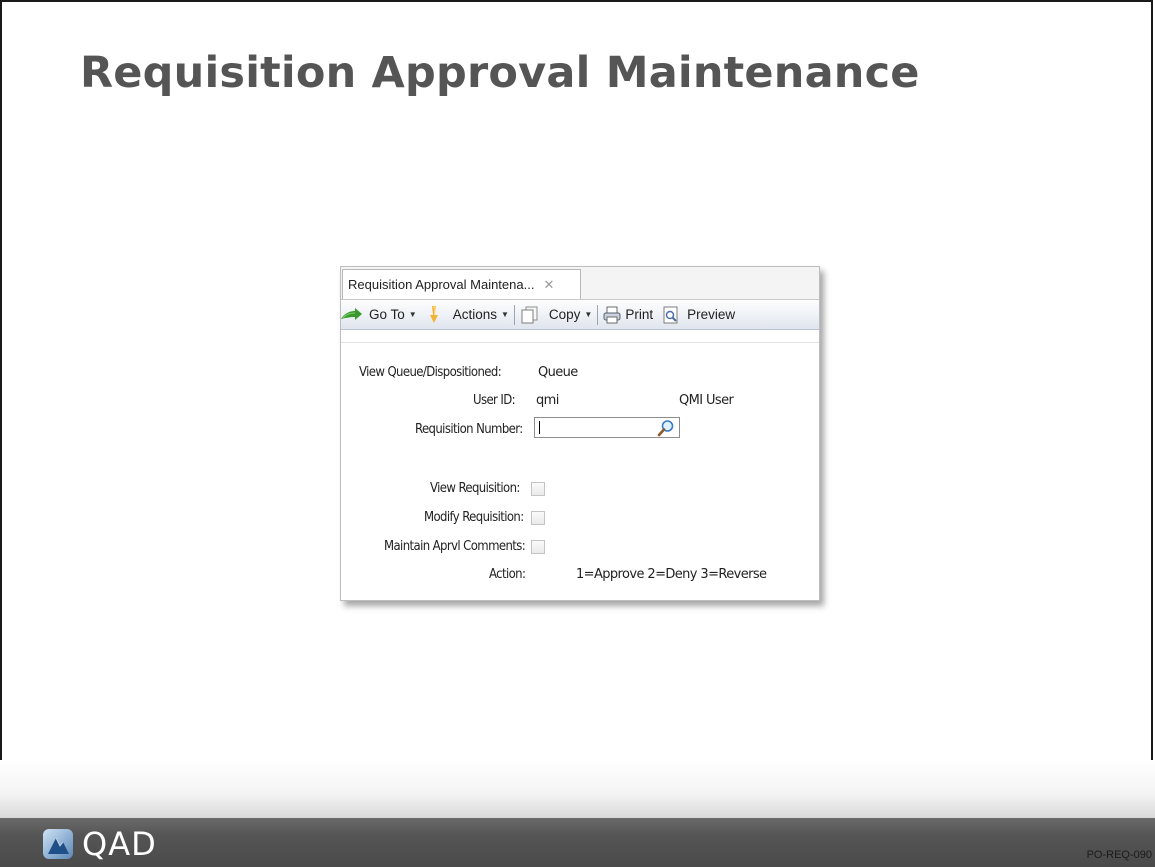  What do you see at coordinates (671, 315) in the screenshot?
I see `preview-icon` at bounding box center [671, 315].